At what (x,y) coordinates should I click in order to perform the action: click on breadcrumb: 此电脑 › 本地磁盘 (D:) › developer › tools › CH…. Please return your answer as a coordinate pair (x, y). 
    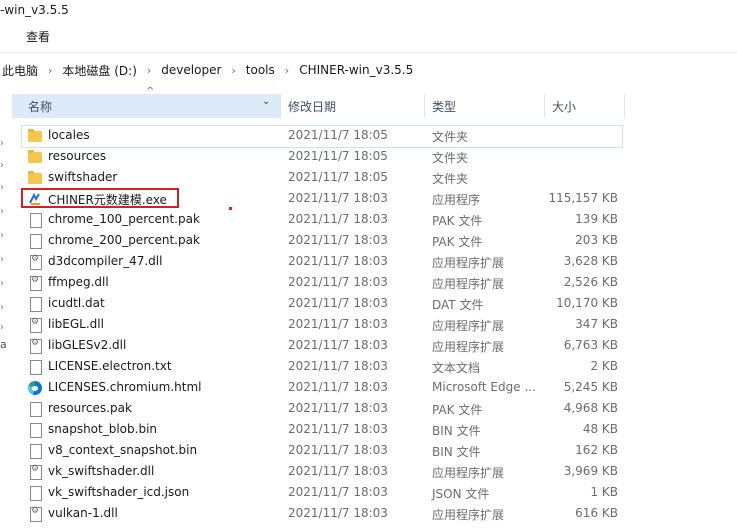
    Looking at the image, I should click on (207, 70).